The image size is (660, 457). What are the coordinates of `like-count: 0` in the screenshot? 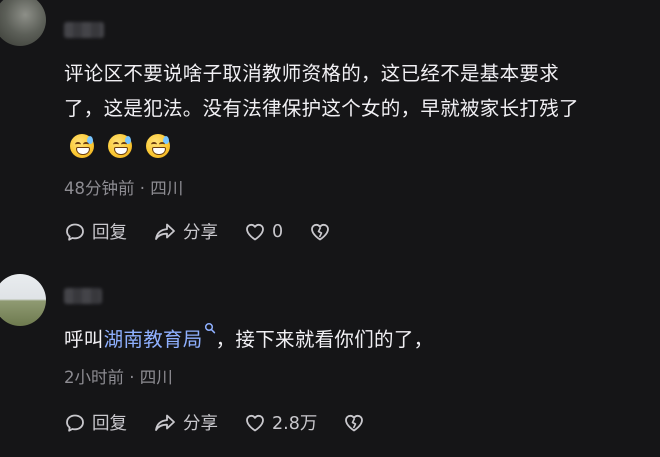 It's located at (278, 231).